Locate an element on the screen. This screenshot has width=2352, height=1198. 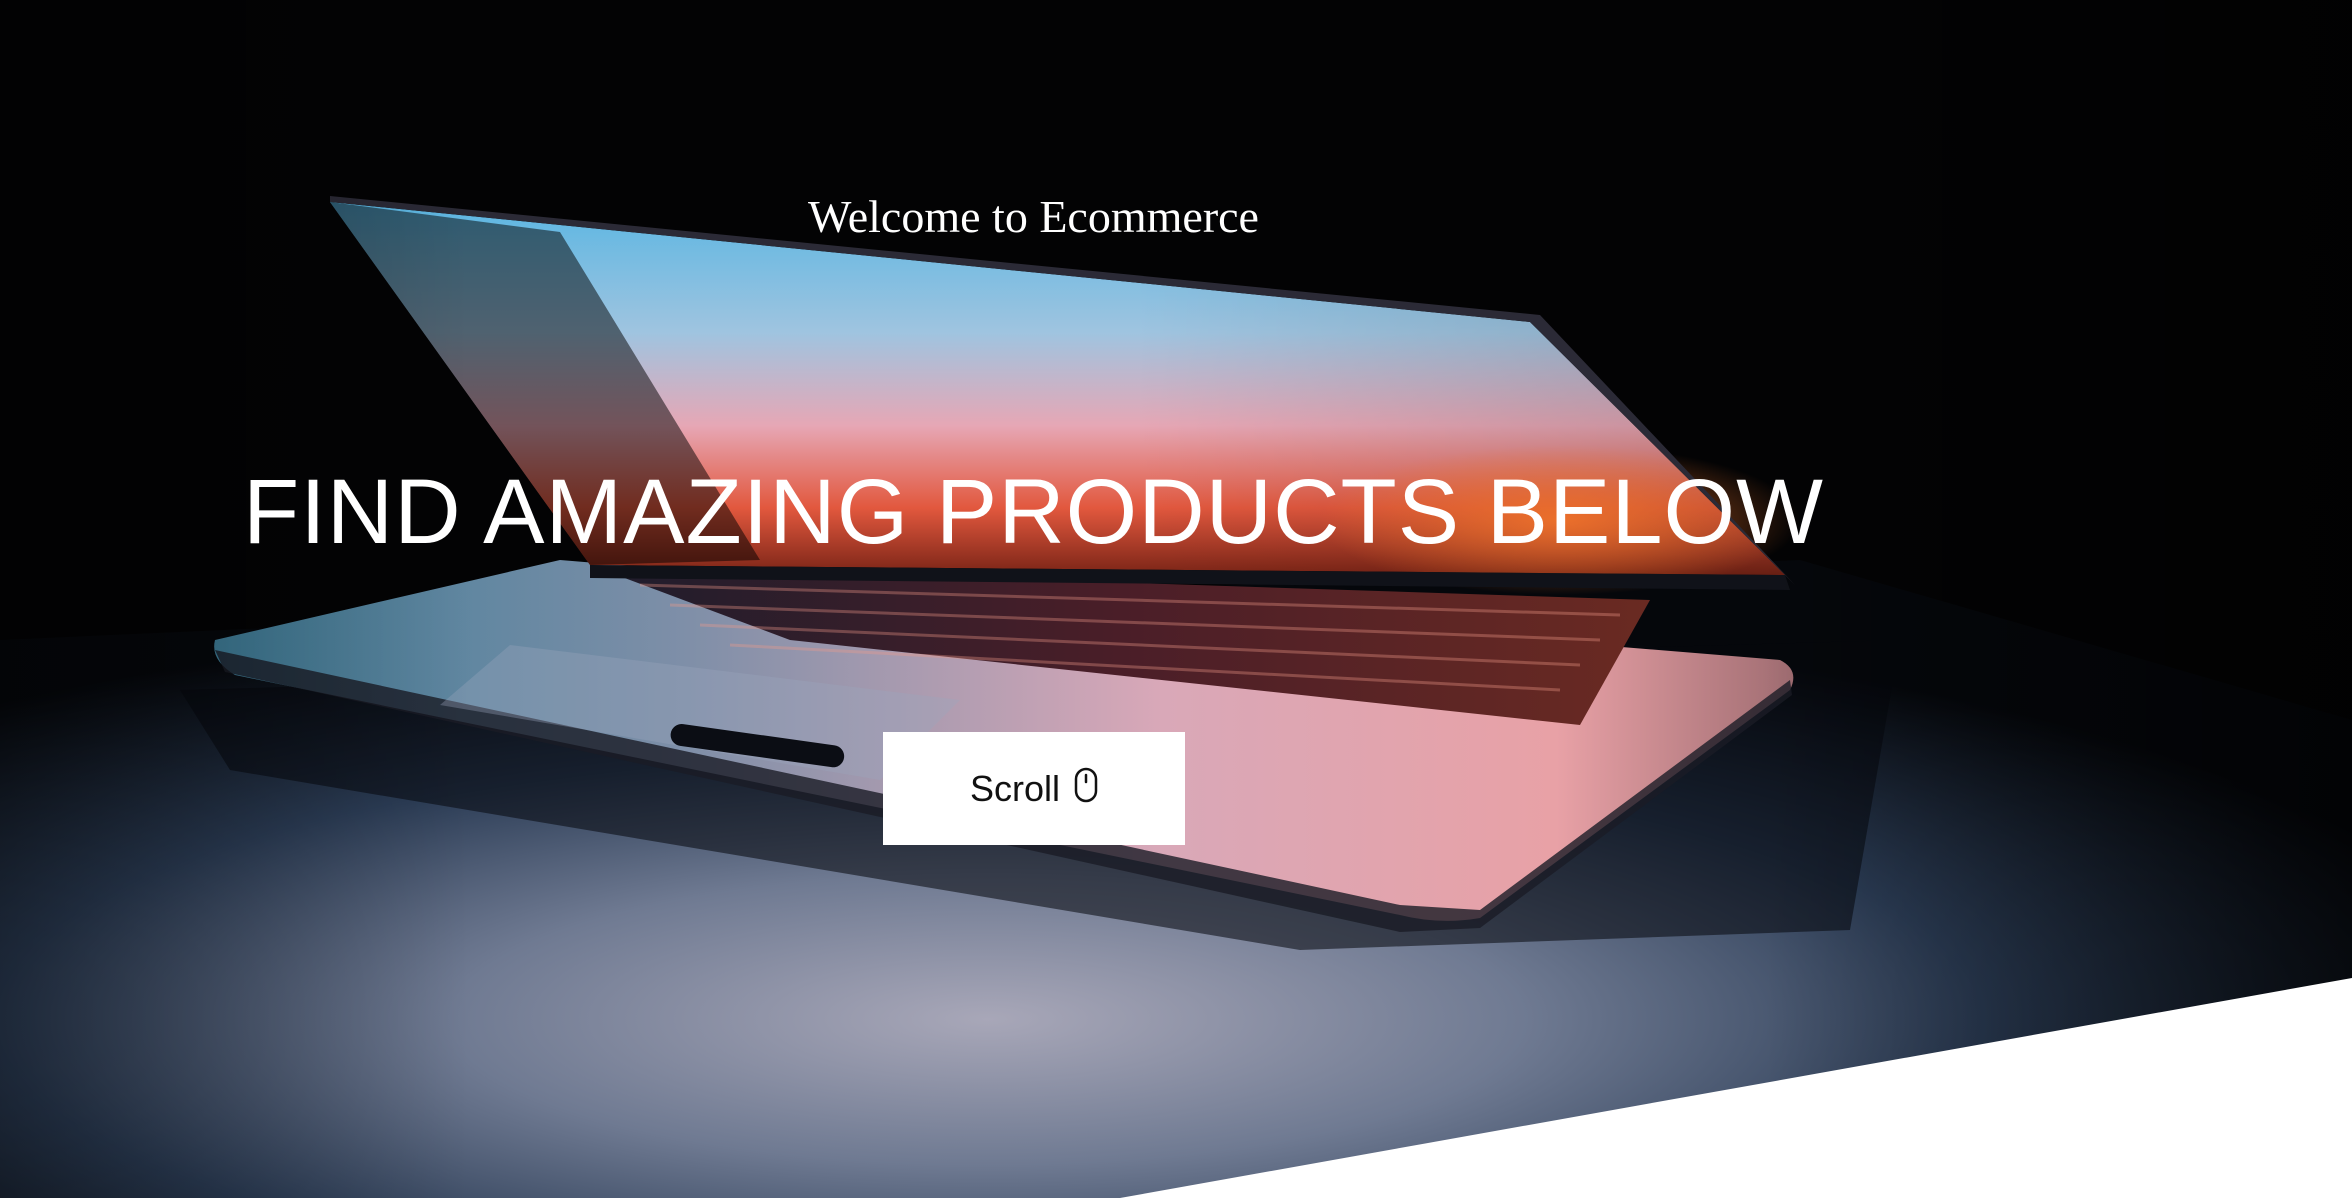
scroll-button: Scroll is located at coordinates (1034, 788).